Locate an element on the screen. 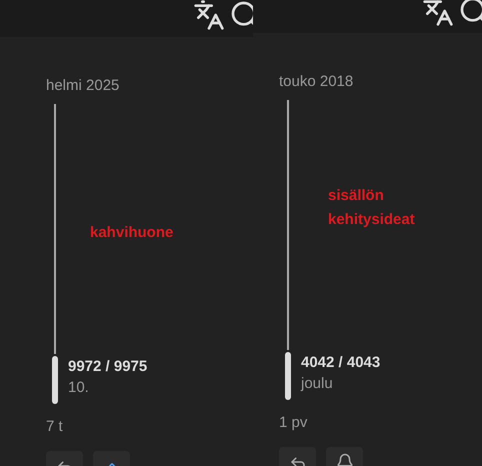 This screenshot has height=466, width=482. last-post-age: 1 pv is located at coordinates (380, 422).